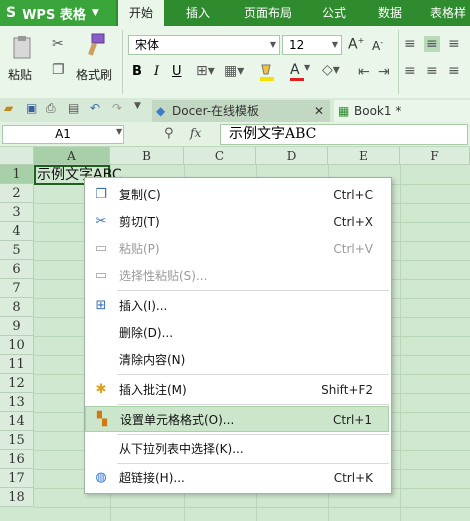 The height and width of the screenshot is (521, 470). What do you see at coordinates (353, 249) in the screenshot?
I see `menu-item-shortcut: Ctrl+V` at bounding box center [353, 249].